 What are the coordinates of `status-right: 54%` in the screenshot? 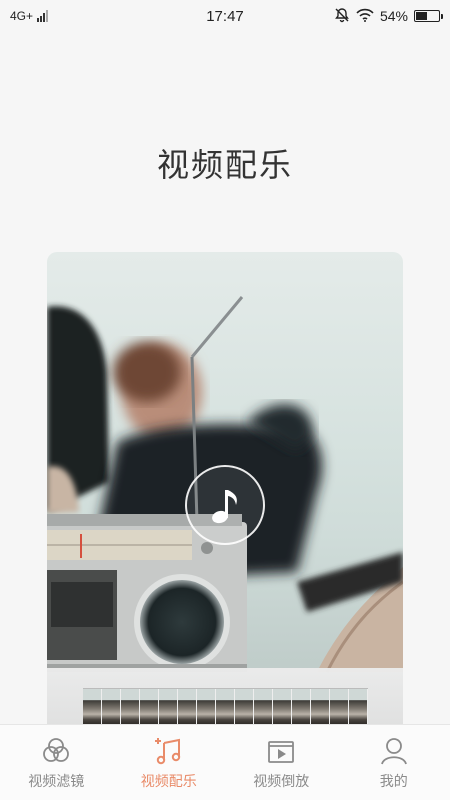 It's located at (388, 16).